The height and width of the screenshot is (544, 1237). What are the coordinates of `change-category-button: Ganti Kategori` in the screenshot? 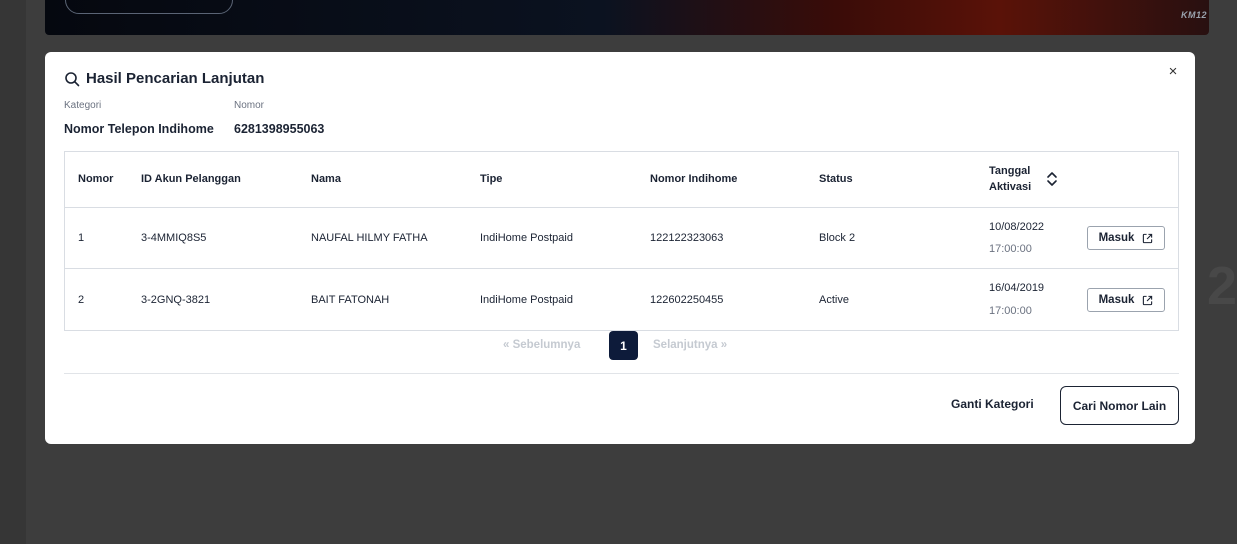 It's located at (992, 404).